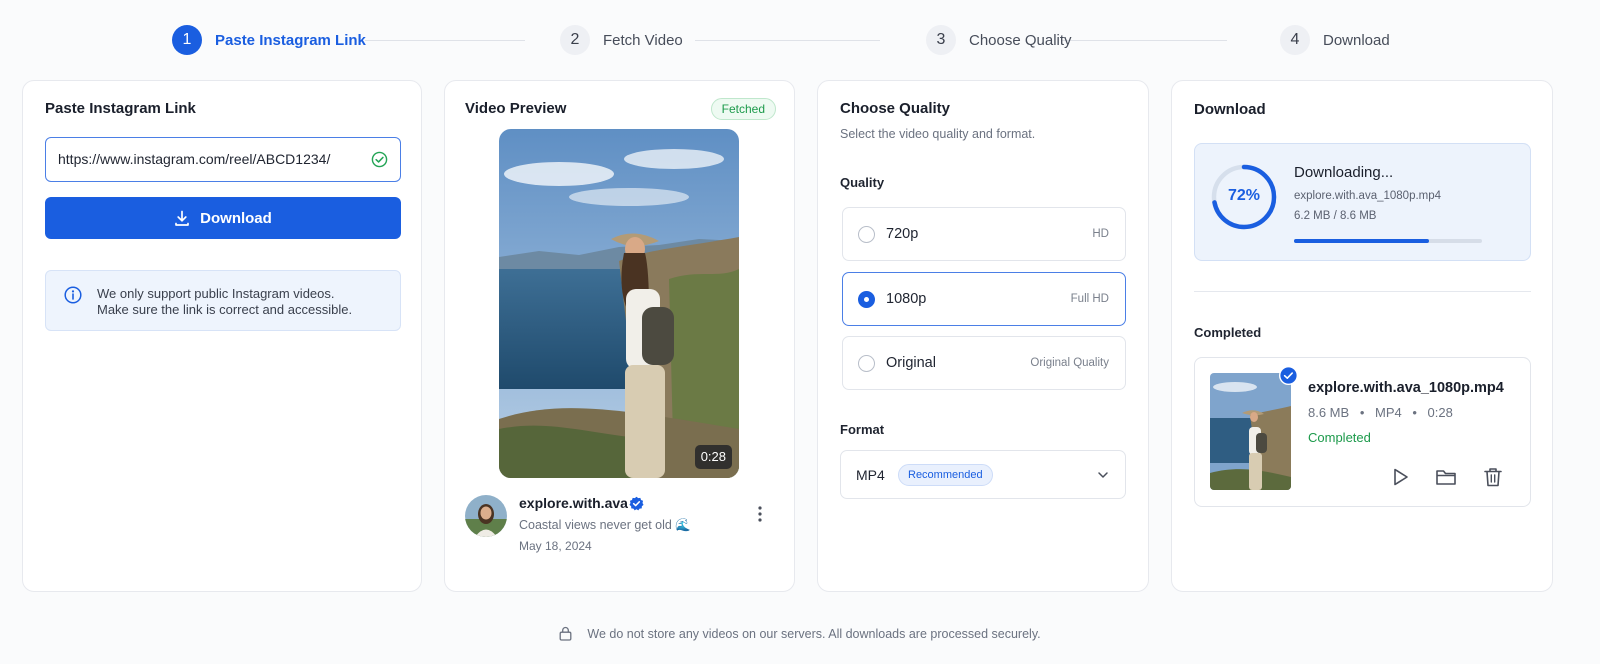 The image size is (1600, 664). I want to click on chevron-down-icon, so click(1103, 475).